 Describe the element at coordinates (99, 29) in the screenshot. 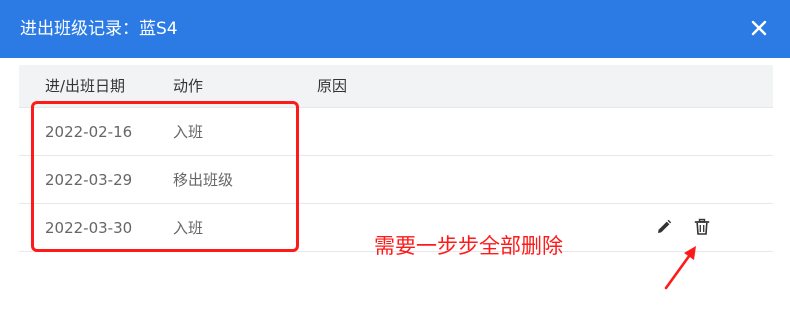

I see `dialog-title: 进出班级记录：蓝S4` at that location.